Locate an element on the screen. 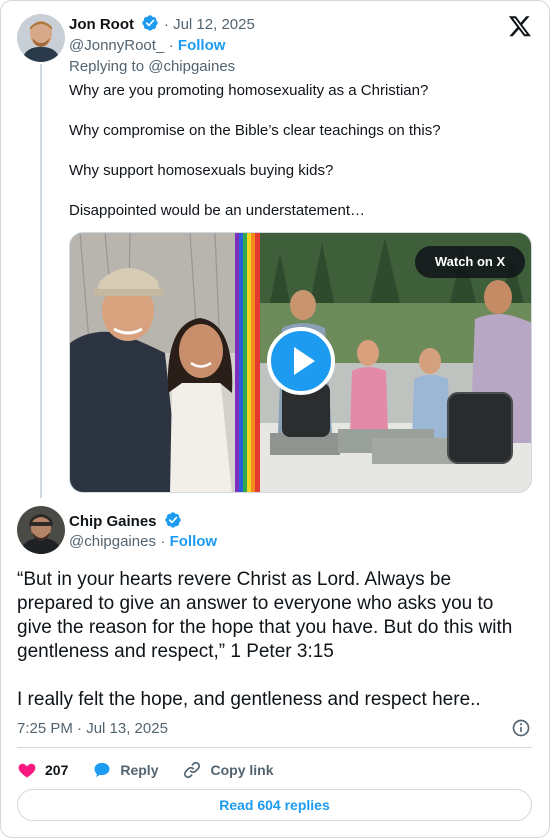 This screenshot has width=550, height=838. heart-icon is located at coordinates (27, 770).